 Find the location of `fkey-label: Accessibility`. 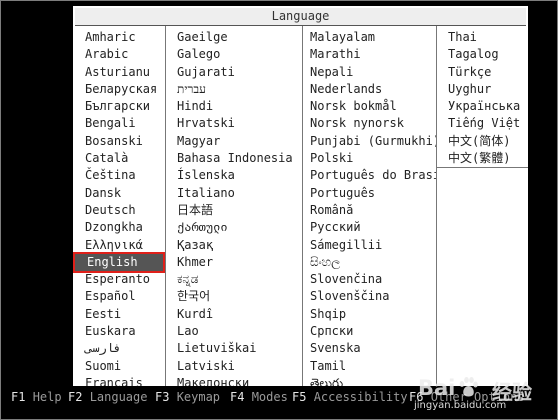

fkey-label: Accessibility is located at coordinates (360, 397).